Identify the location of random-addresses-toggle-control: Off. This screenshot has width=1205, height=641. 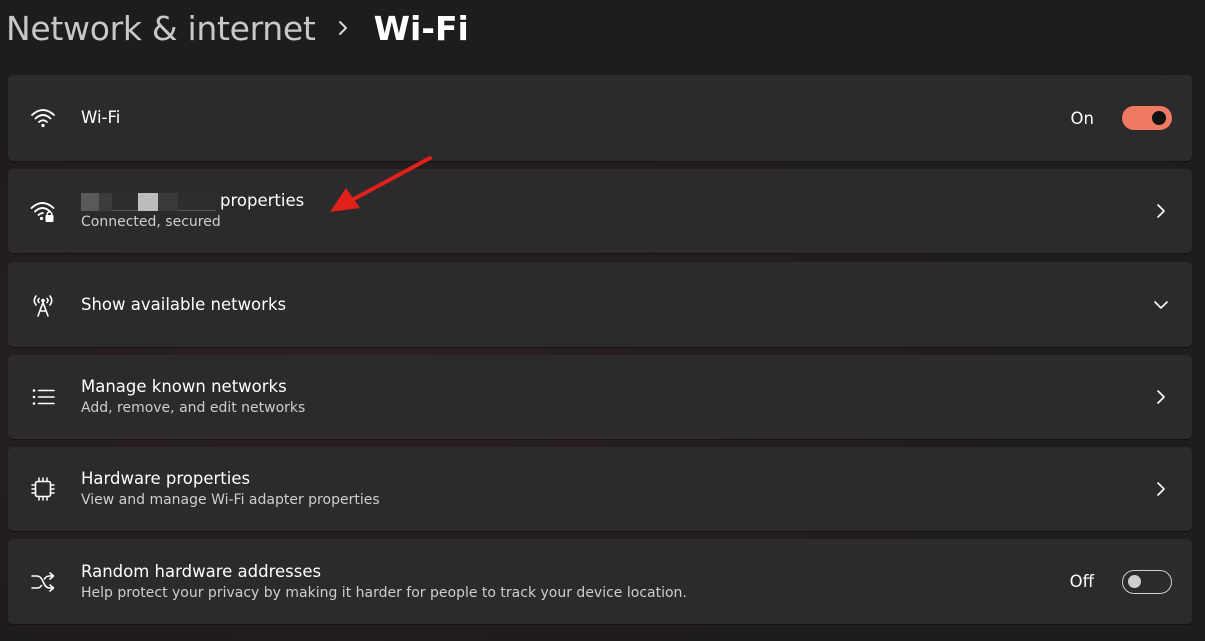
(1121, 582).